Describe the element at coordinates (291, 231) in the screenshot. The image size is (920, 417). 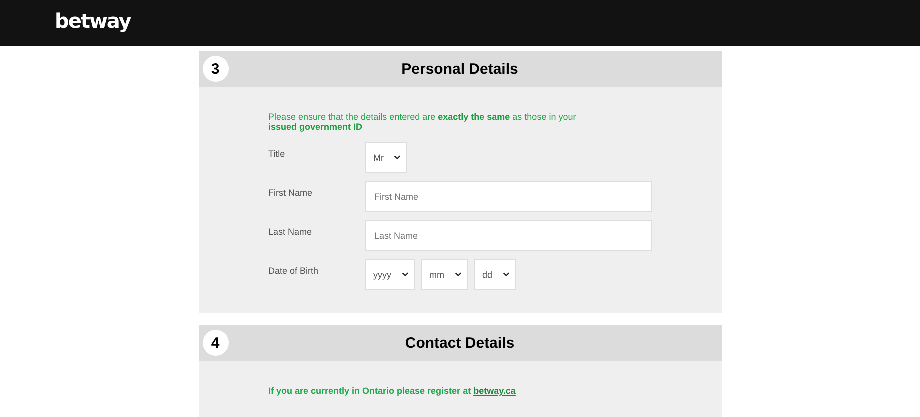
I see `field-label: Last Name` at that location.